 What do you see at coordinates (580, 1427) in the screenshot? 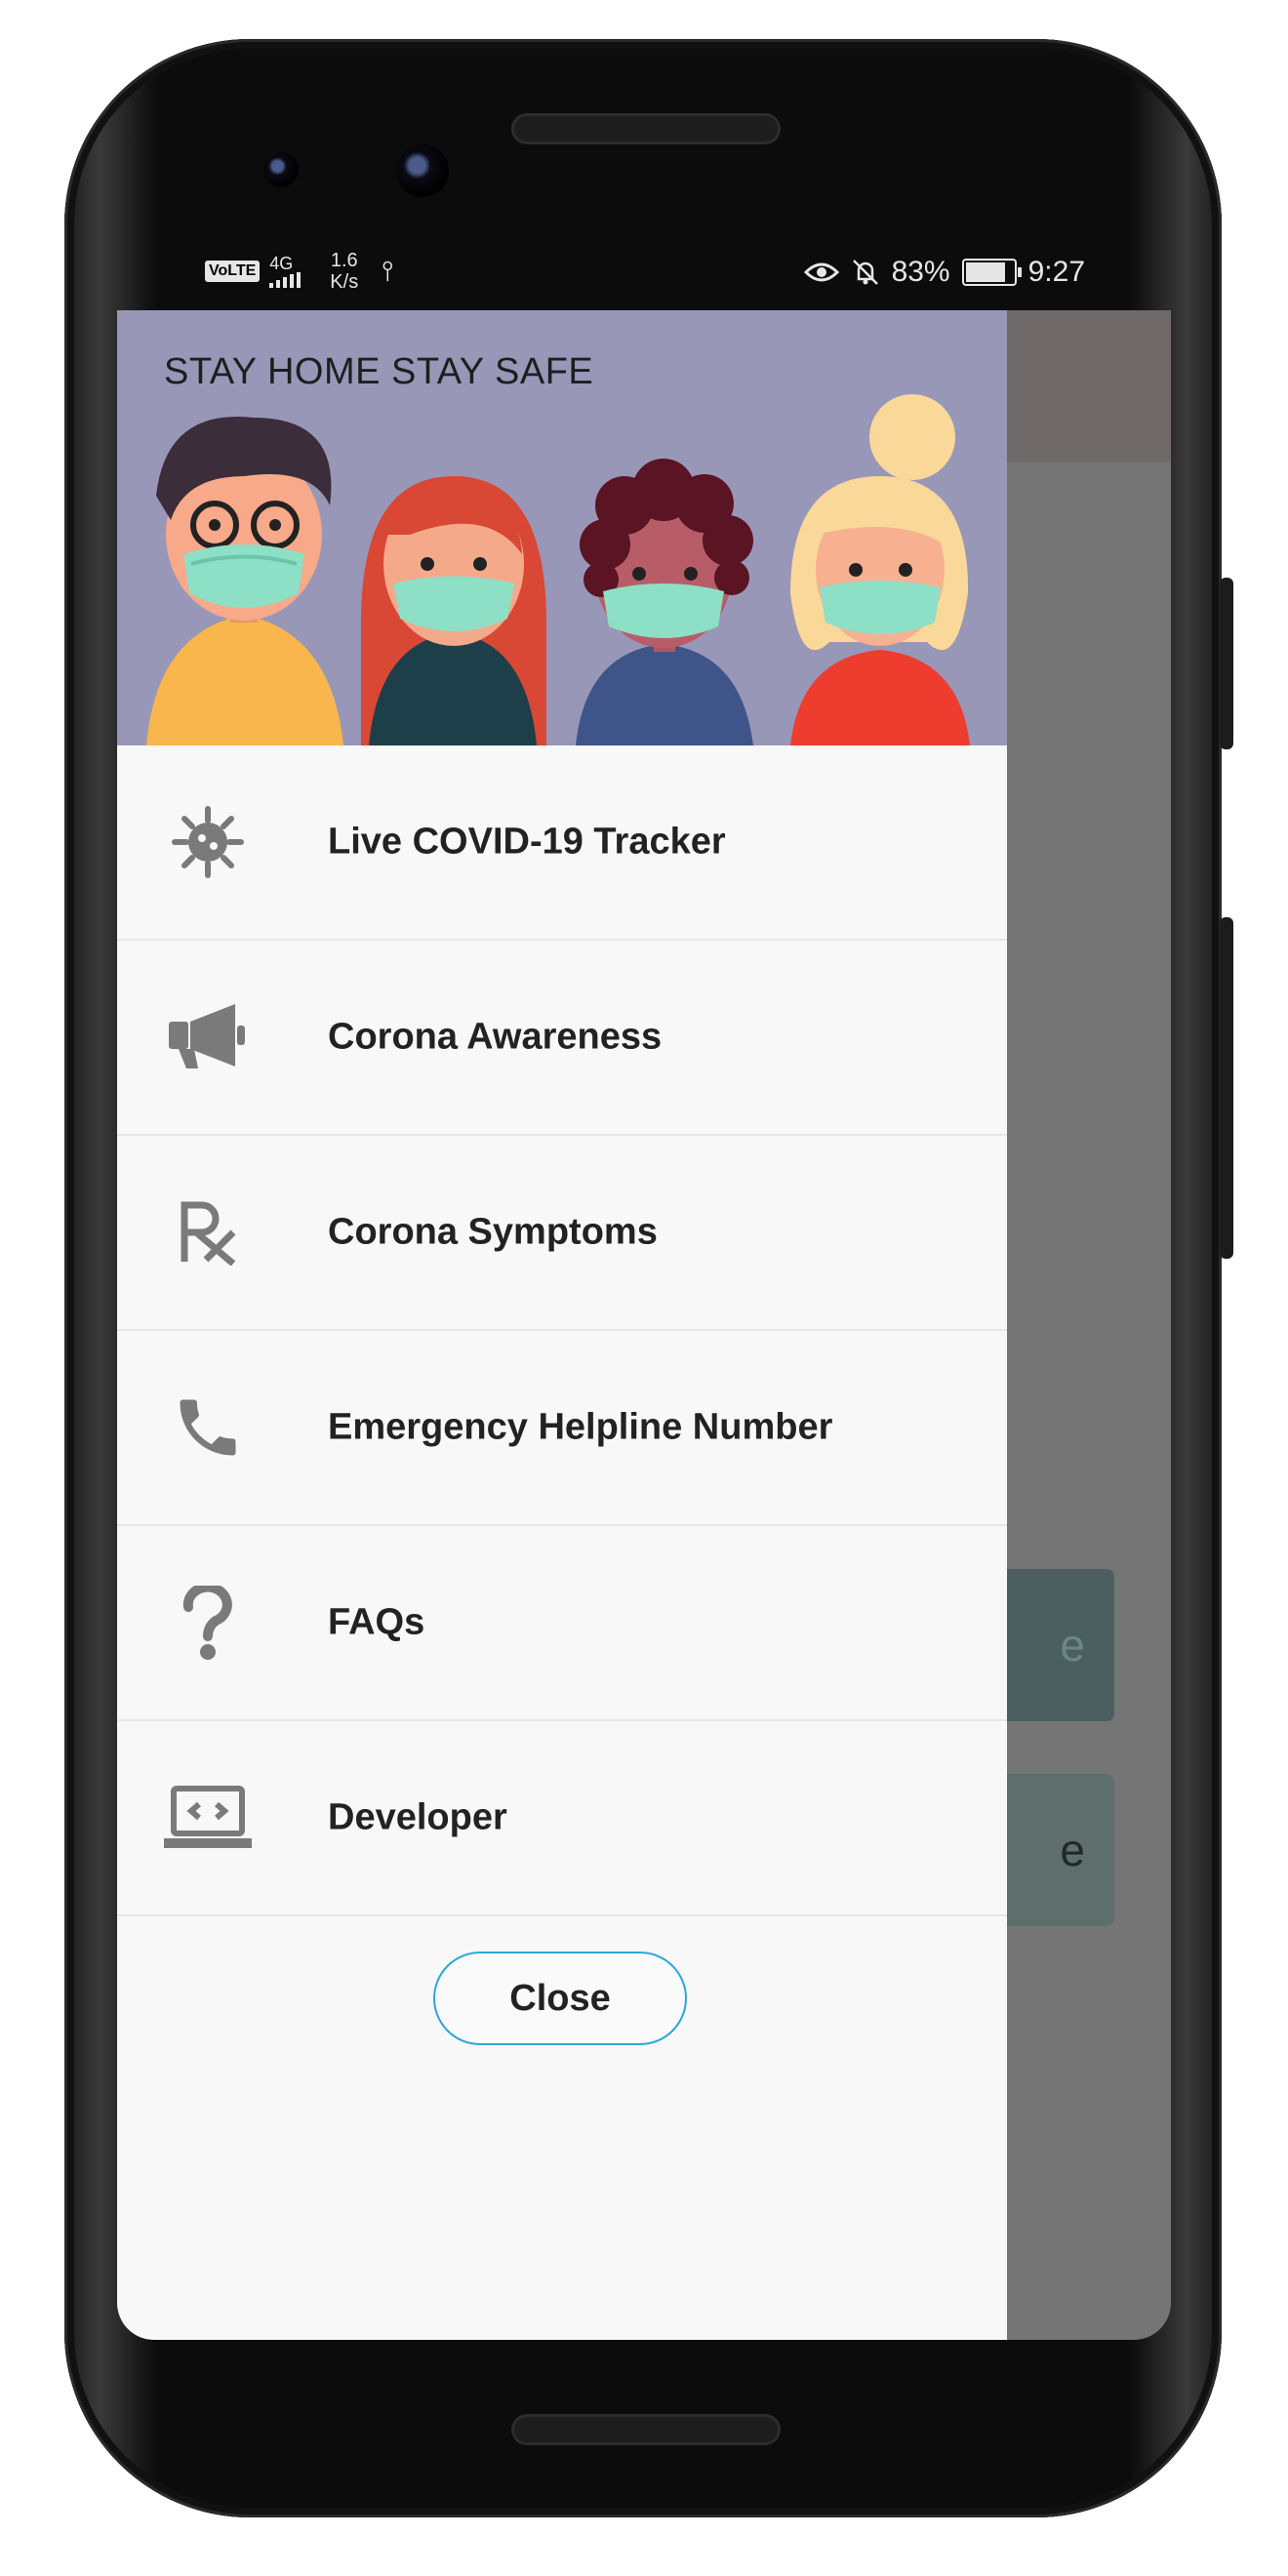
I see `drawer-item-label: Emergency Helpline Number` at bounding box center [580, 1427].